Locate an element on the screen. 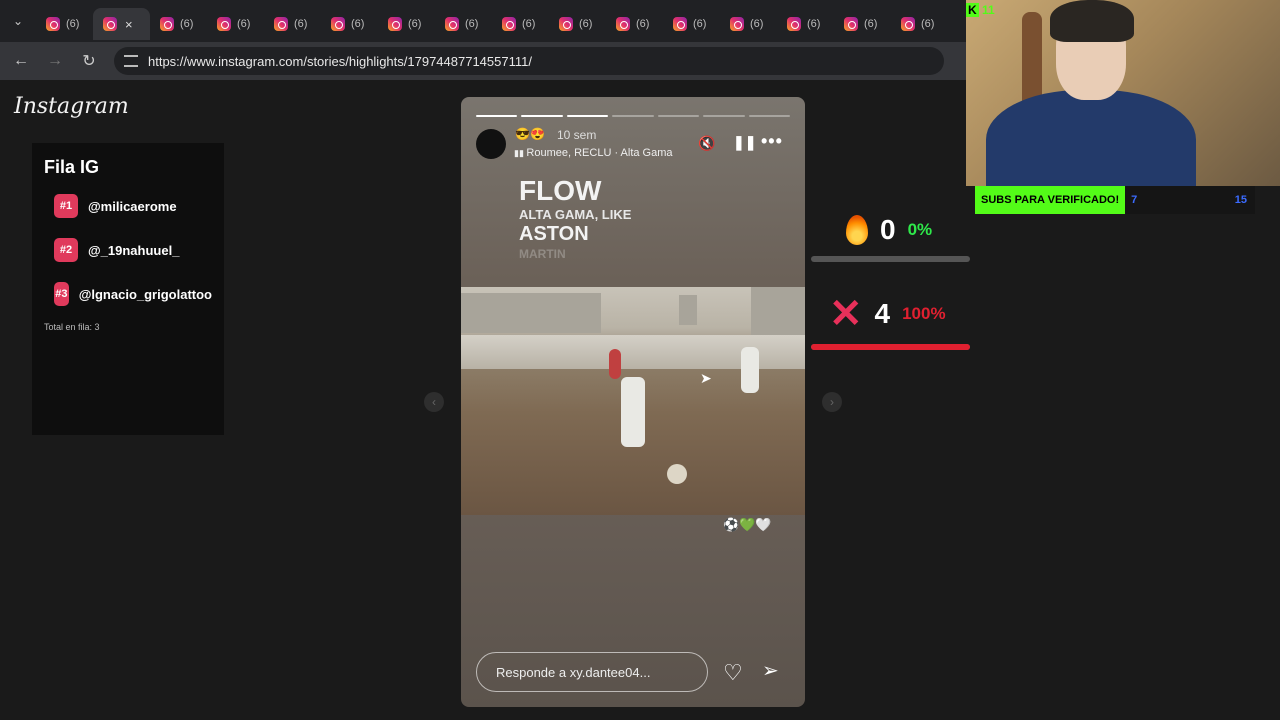 The width and height of the screenshot is (1280, 720). sub-goal-current: 7 is located at coordinates (1134, 200).